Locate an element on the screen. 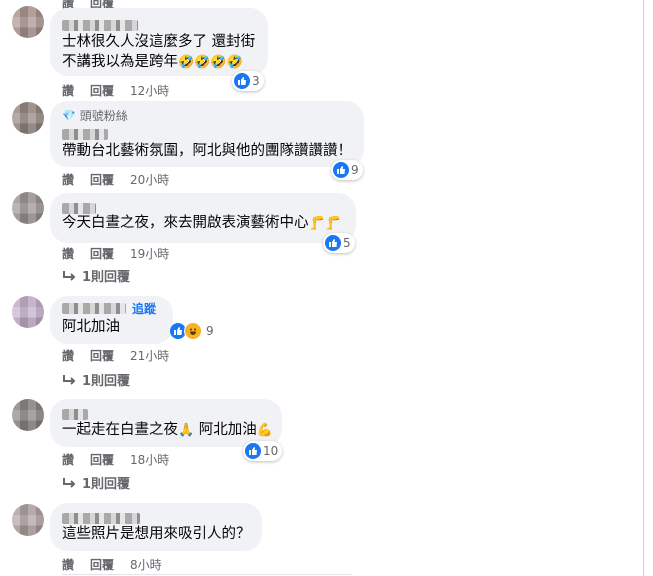 The width and height of the screenshot is (653, 576). comment-text: 阿北加油 is located at coordinates (91, 327).